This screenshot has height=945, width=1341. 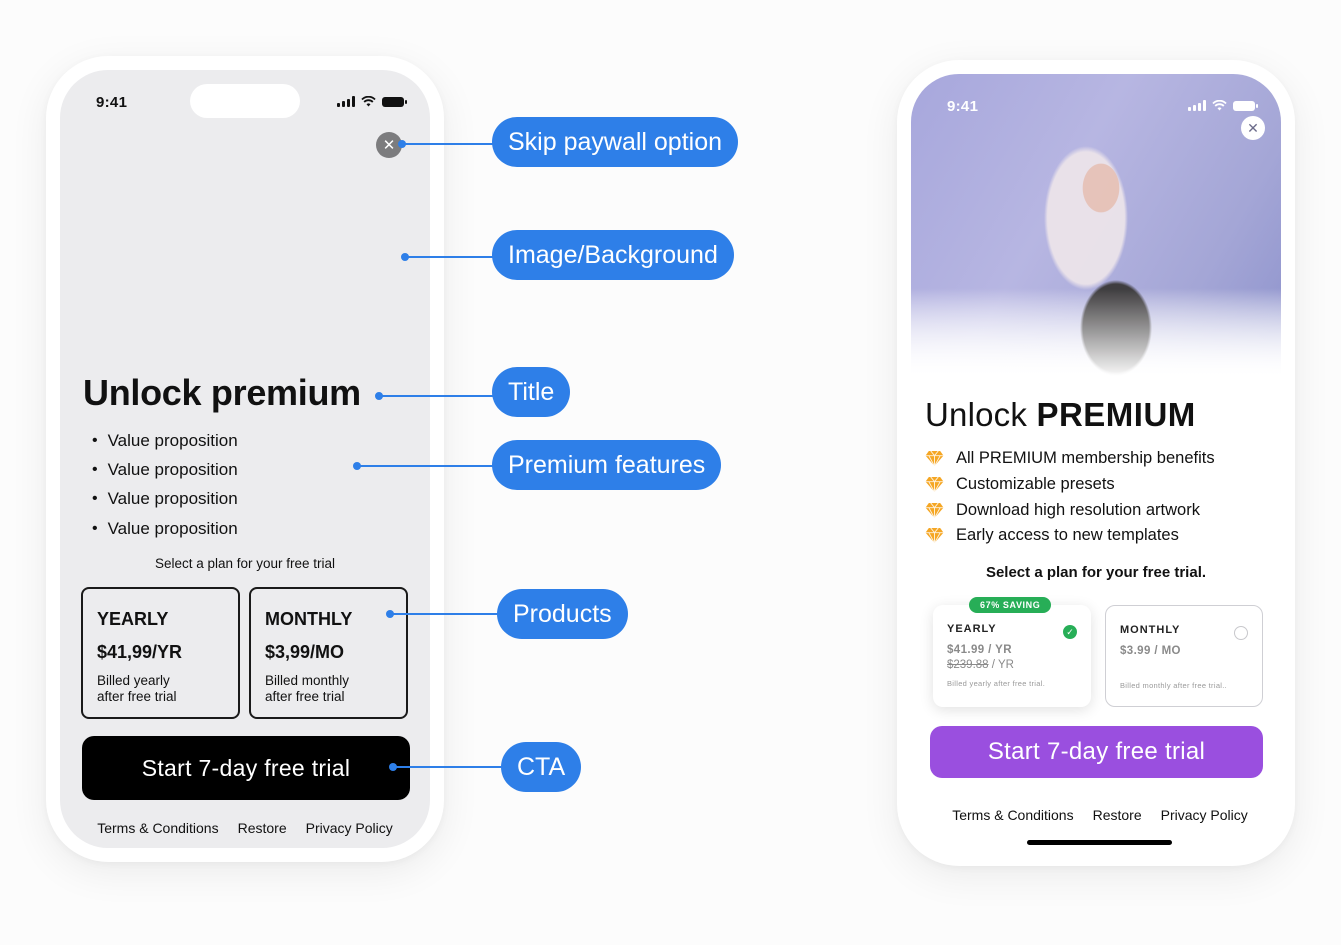 I want to click on select-plan-text: Select a plan for your free trial., so click(x=1096, y=572).